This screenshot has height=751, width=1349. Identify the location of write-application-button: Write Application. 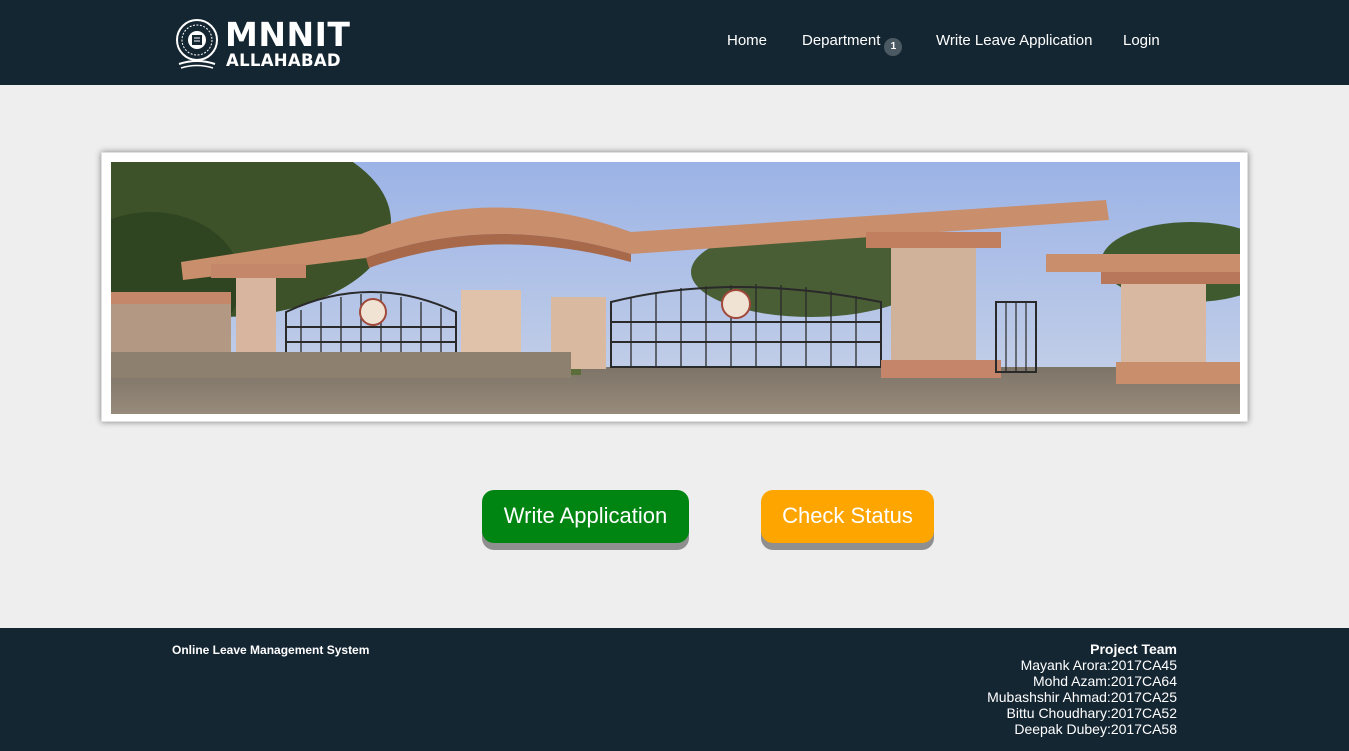
(585, 516).